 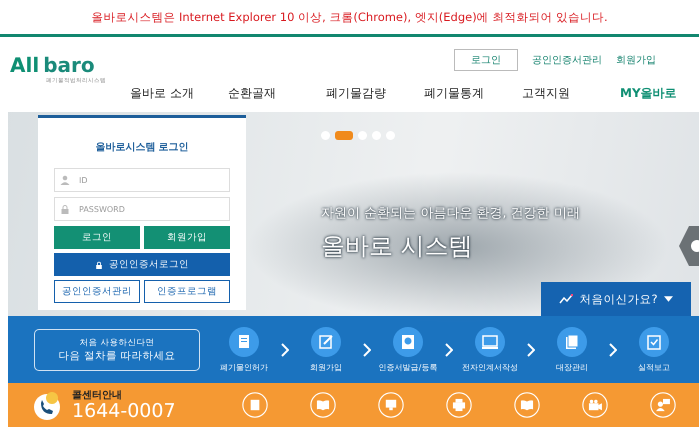 I want to click on nav-menu-item: 순환골재, so click(x=277, y=93).